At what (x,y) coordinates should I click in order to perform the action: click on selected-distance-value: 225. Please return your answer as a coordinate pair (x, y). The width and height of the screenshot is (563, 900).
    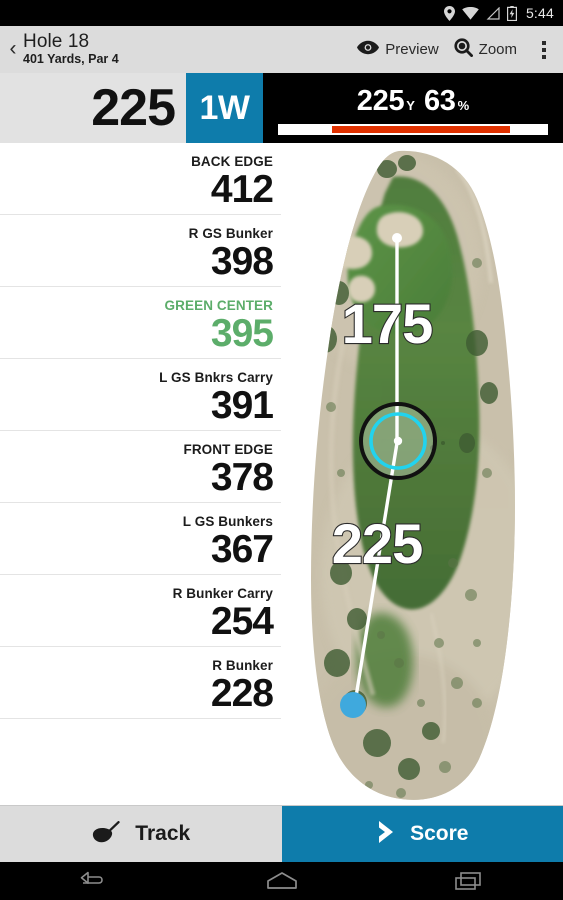
    Looking at the image, I should click on (133, 108).